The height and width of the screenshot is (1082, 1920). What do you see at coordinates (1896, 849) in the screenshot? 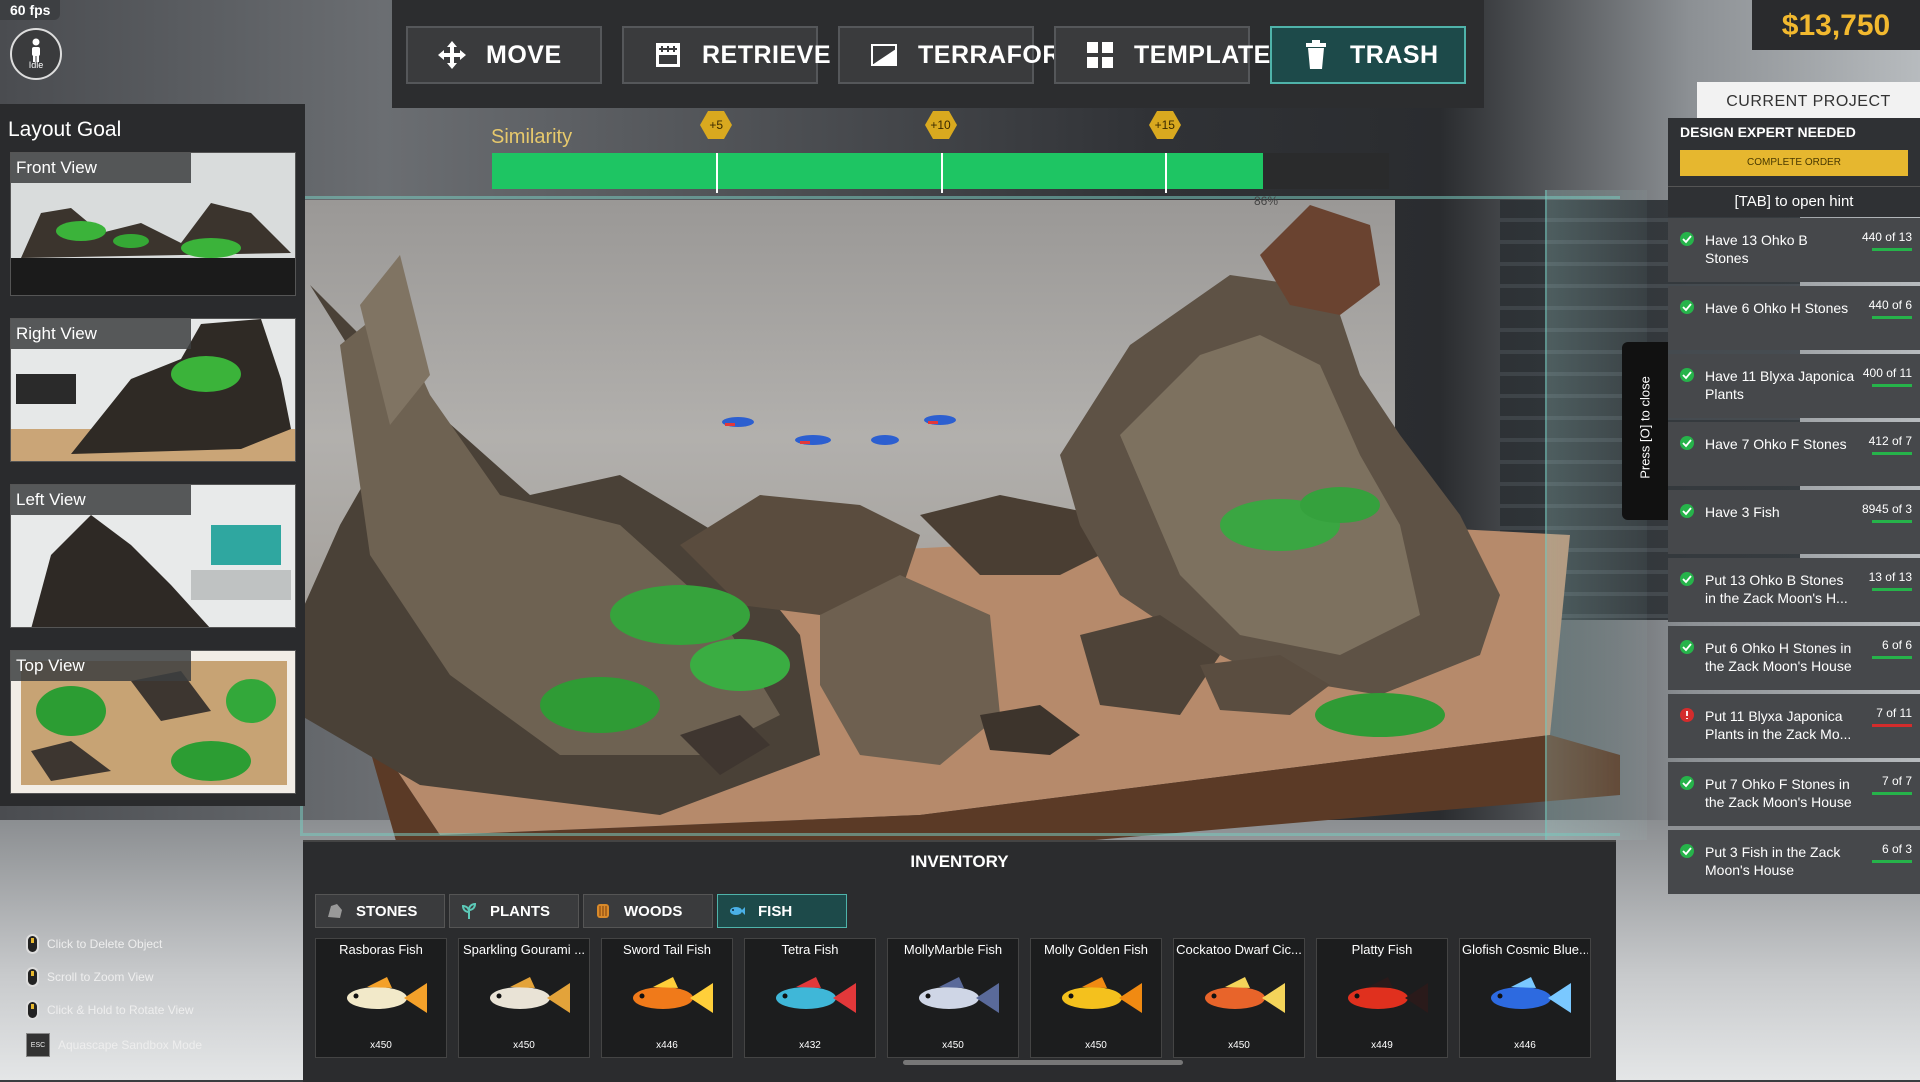
I see `objective-count: 6 of 3` at bounding box center [1896, 849].